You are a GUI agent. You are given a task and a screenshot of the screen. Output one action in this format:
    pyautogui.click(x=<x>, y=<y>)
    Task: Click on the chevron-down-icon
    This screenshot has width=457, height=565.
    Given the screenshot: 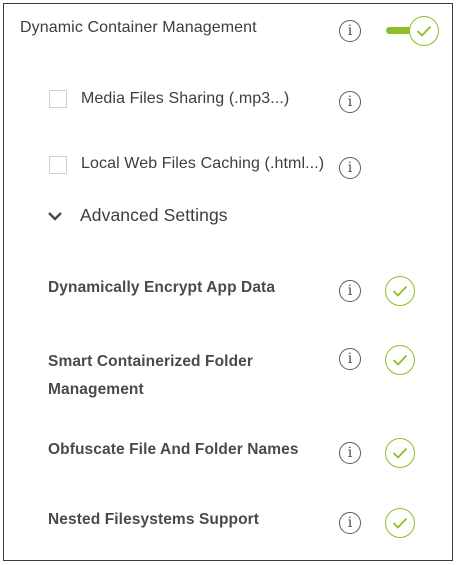 What is the action you would take?
    pyautogui.click(x=55, y=216)
    